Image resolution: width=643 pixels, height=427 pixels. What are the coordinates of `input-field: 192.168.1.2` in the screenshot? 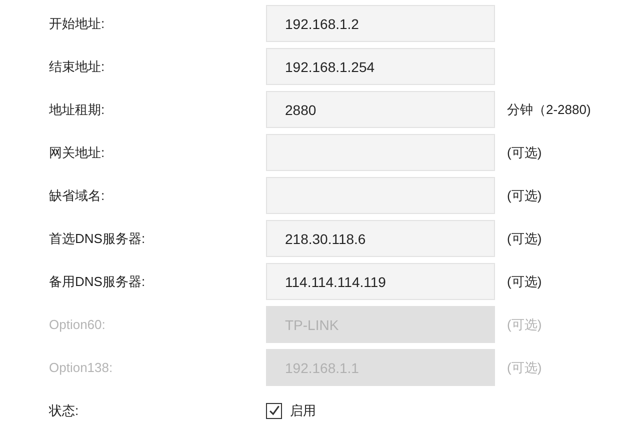 It's located at (380, 23).